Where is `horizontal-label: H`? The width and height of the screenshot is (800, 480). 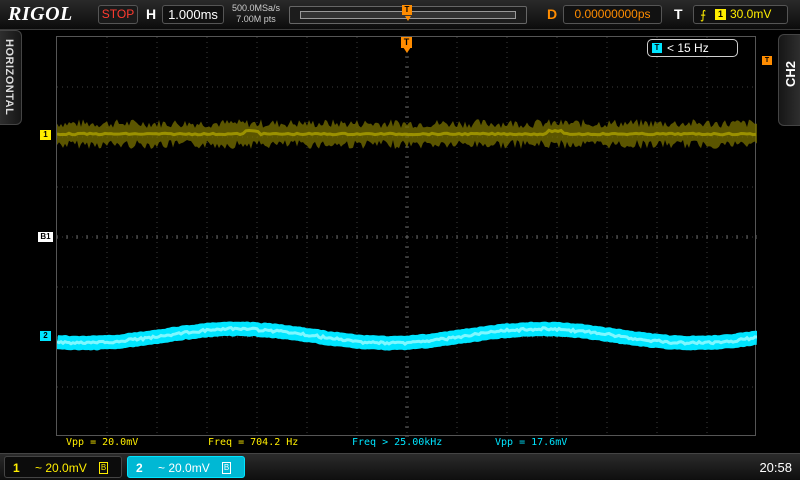 horizontal-label: H is located at coordinates (151, 14).